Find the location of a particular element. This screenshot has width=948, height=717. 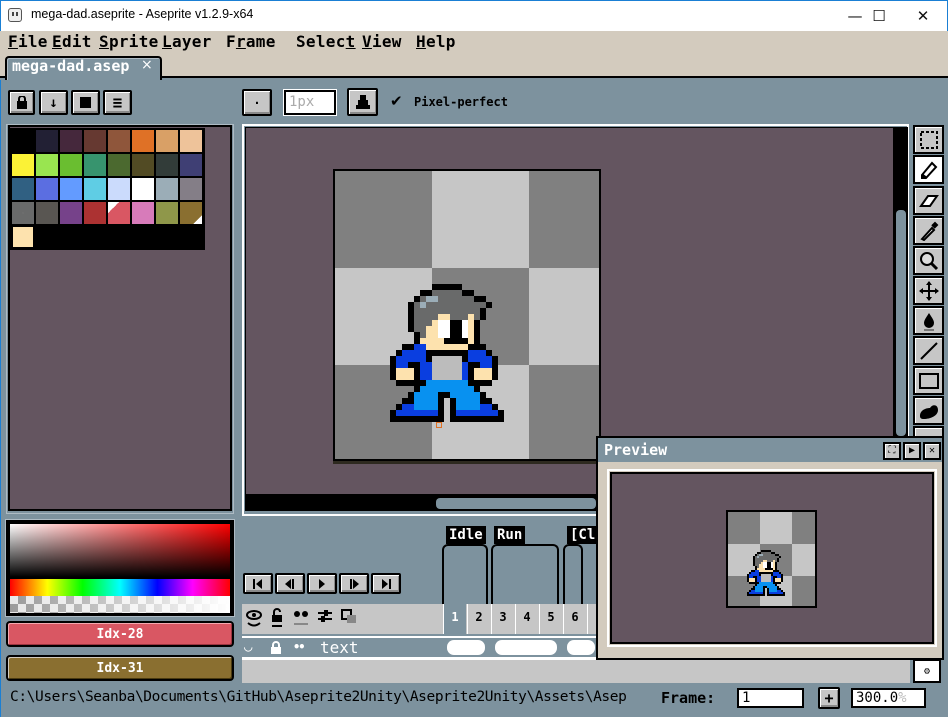

vertical-scrollbar-thumb is located at coordinates (901, 323).